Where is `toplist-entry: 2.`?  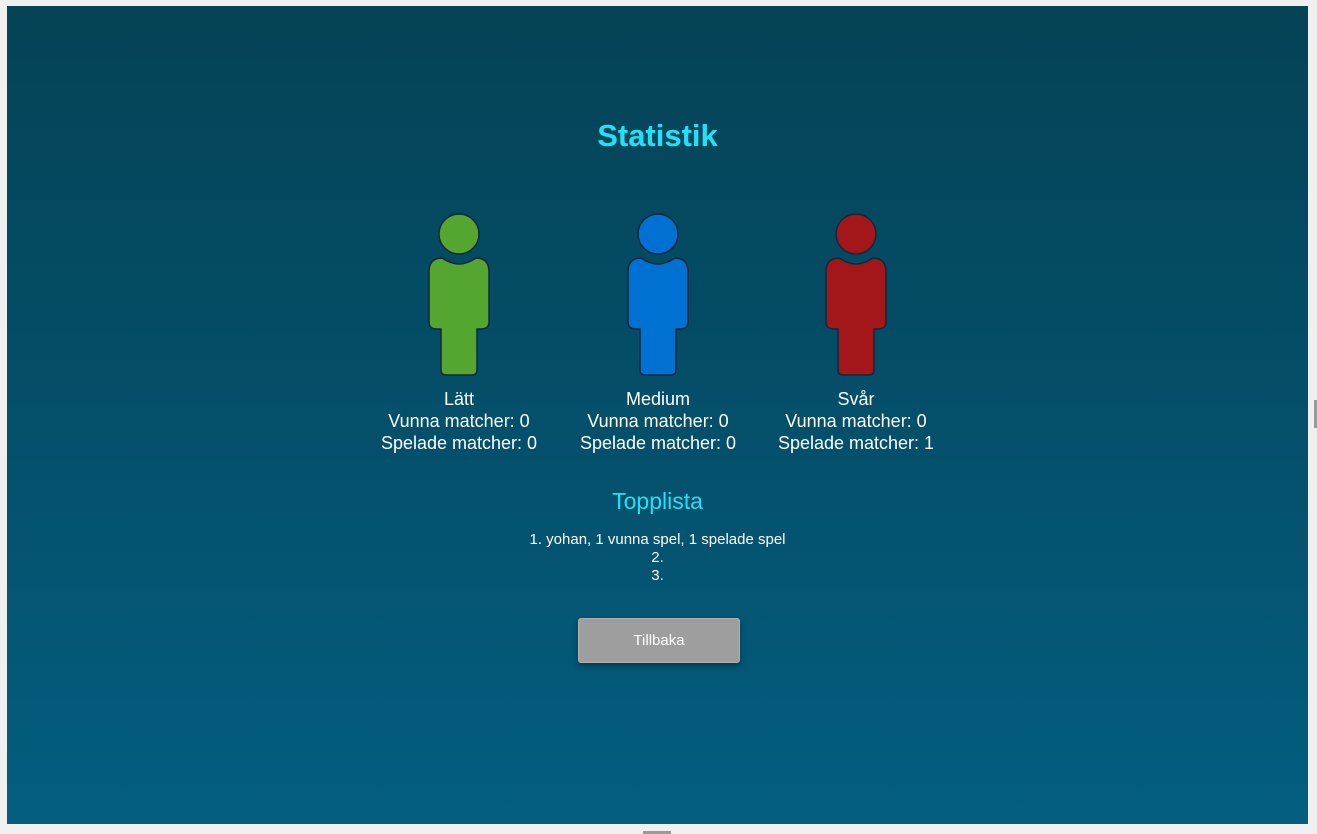 toplist-entry: 2. is located at coordinates (657, 557).